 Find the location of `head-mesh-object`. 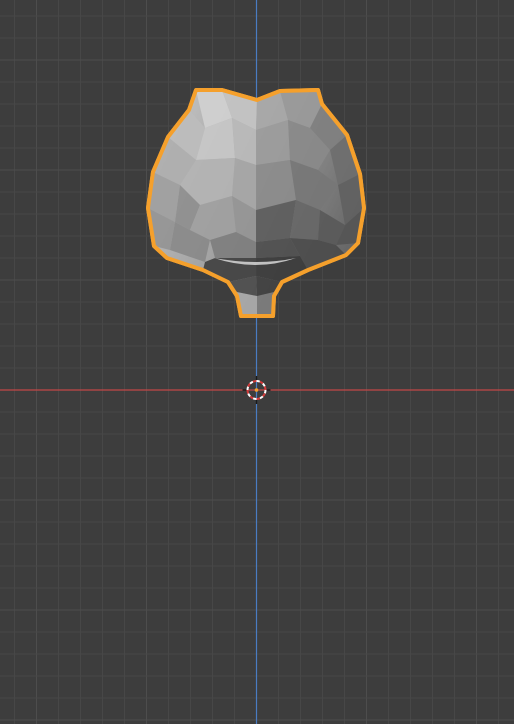

head-mesh-object is located at coordinates (256, 203).